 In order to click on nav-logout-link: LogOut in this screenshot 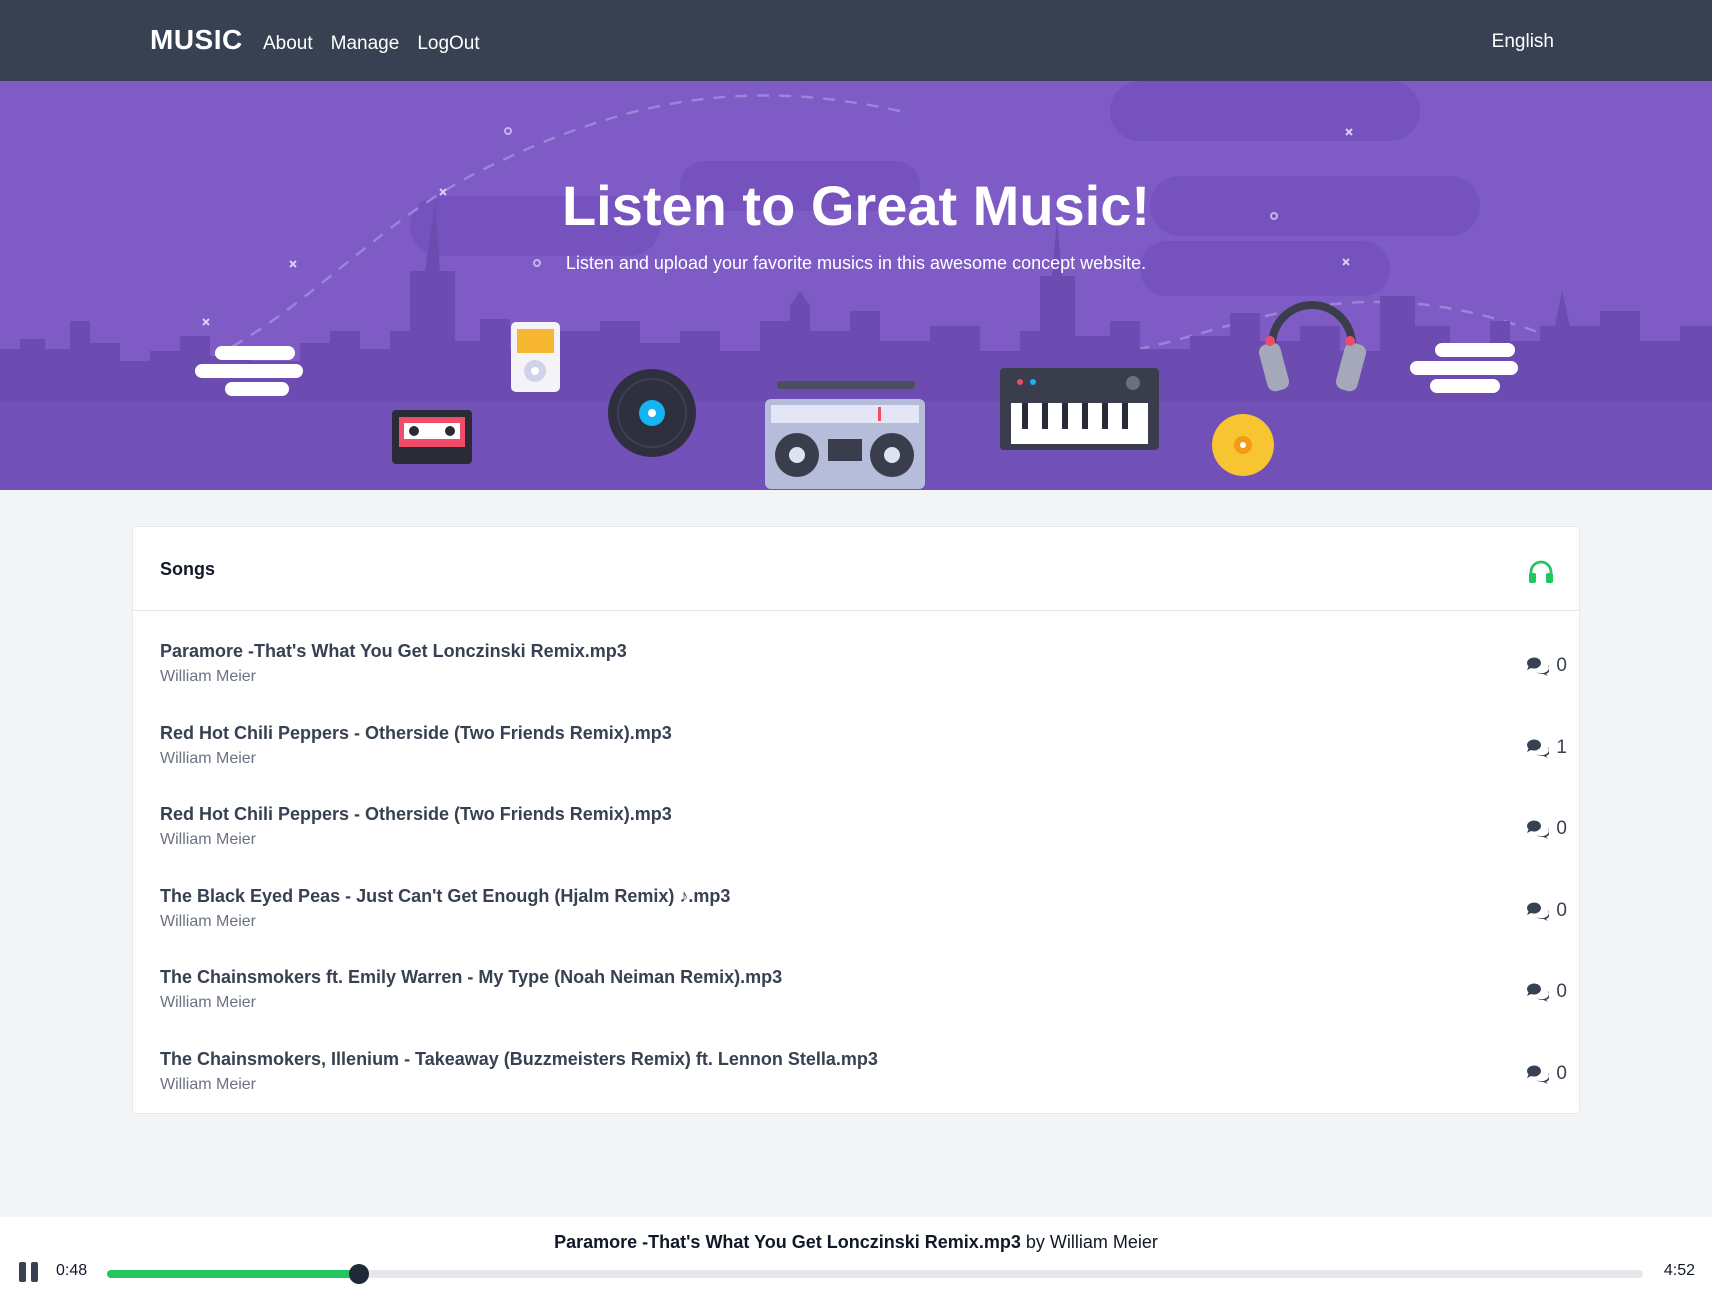, I will do `click(448, 44)`.